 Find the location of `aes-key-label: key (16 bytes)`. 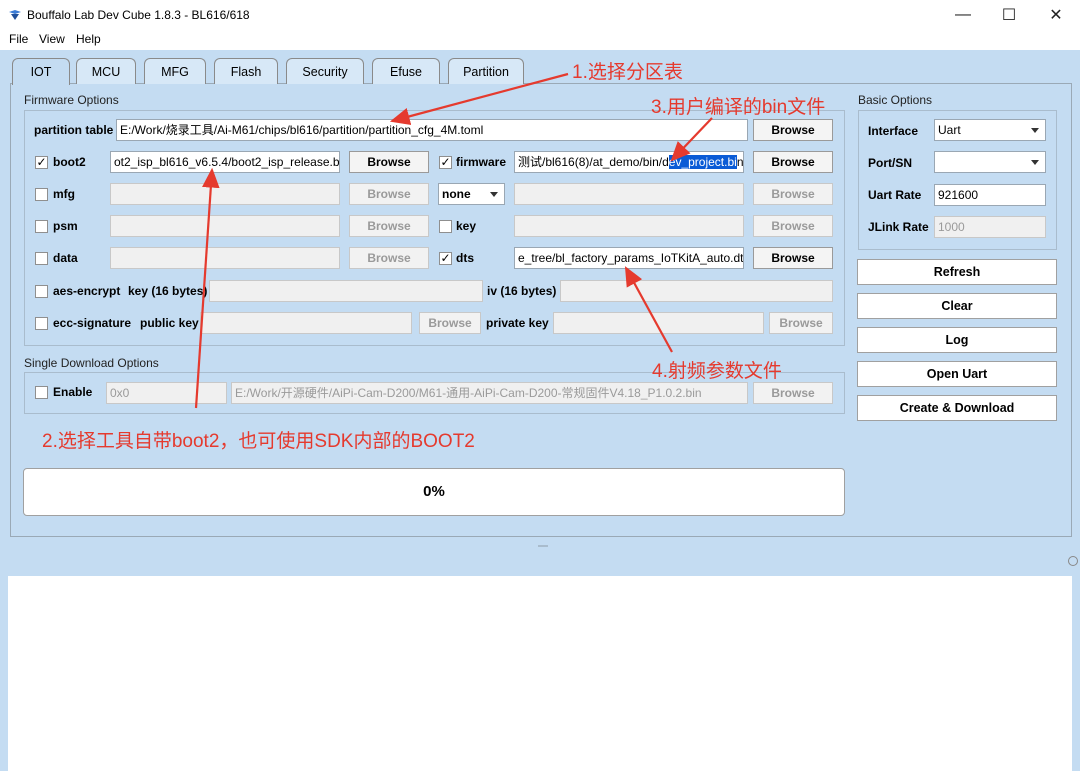

aes-key-label: key (16 bytes) is located at coordinates (168, 291).